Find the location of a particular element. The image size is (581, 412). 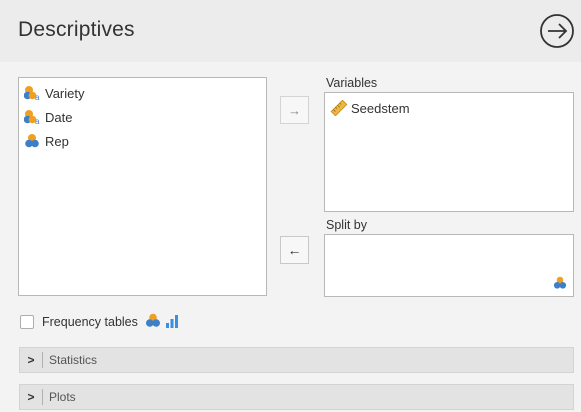

split-by-label: Split by is located at coordinates (346, 225).